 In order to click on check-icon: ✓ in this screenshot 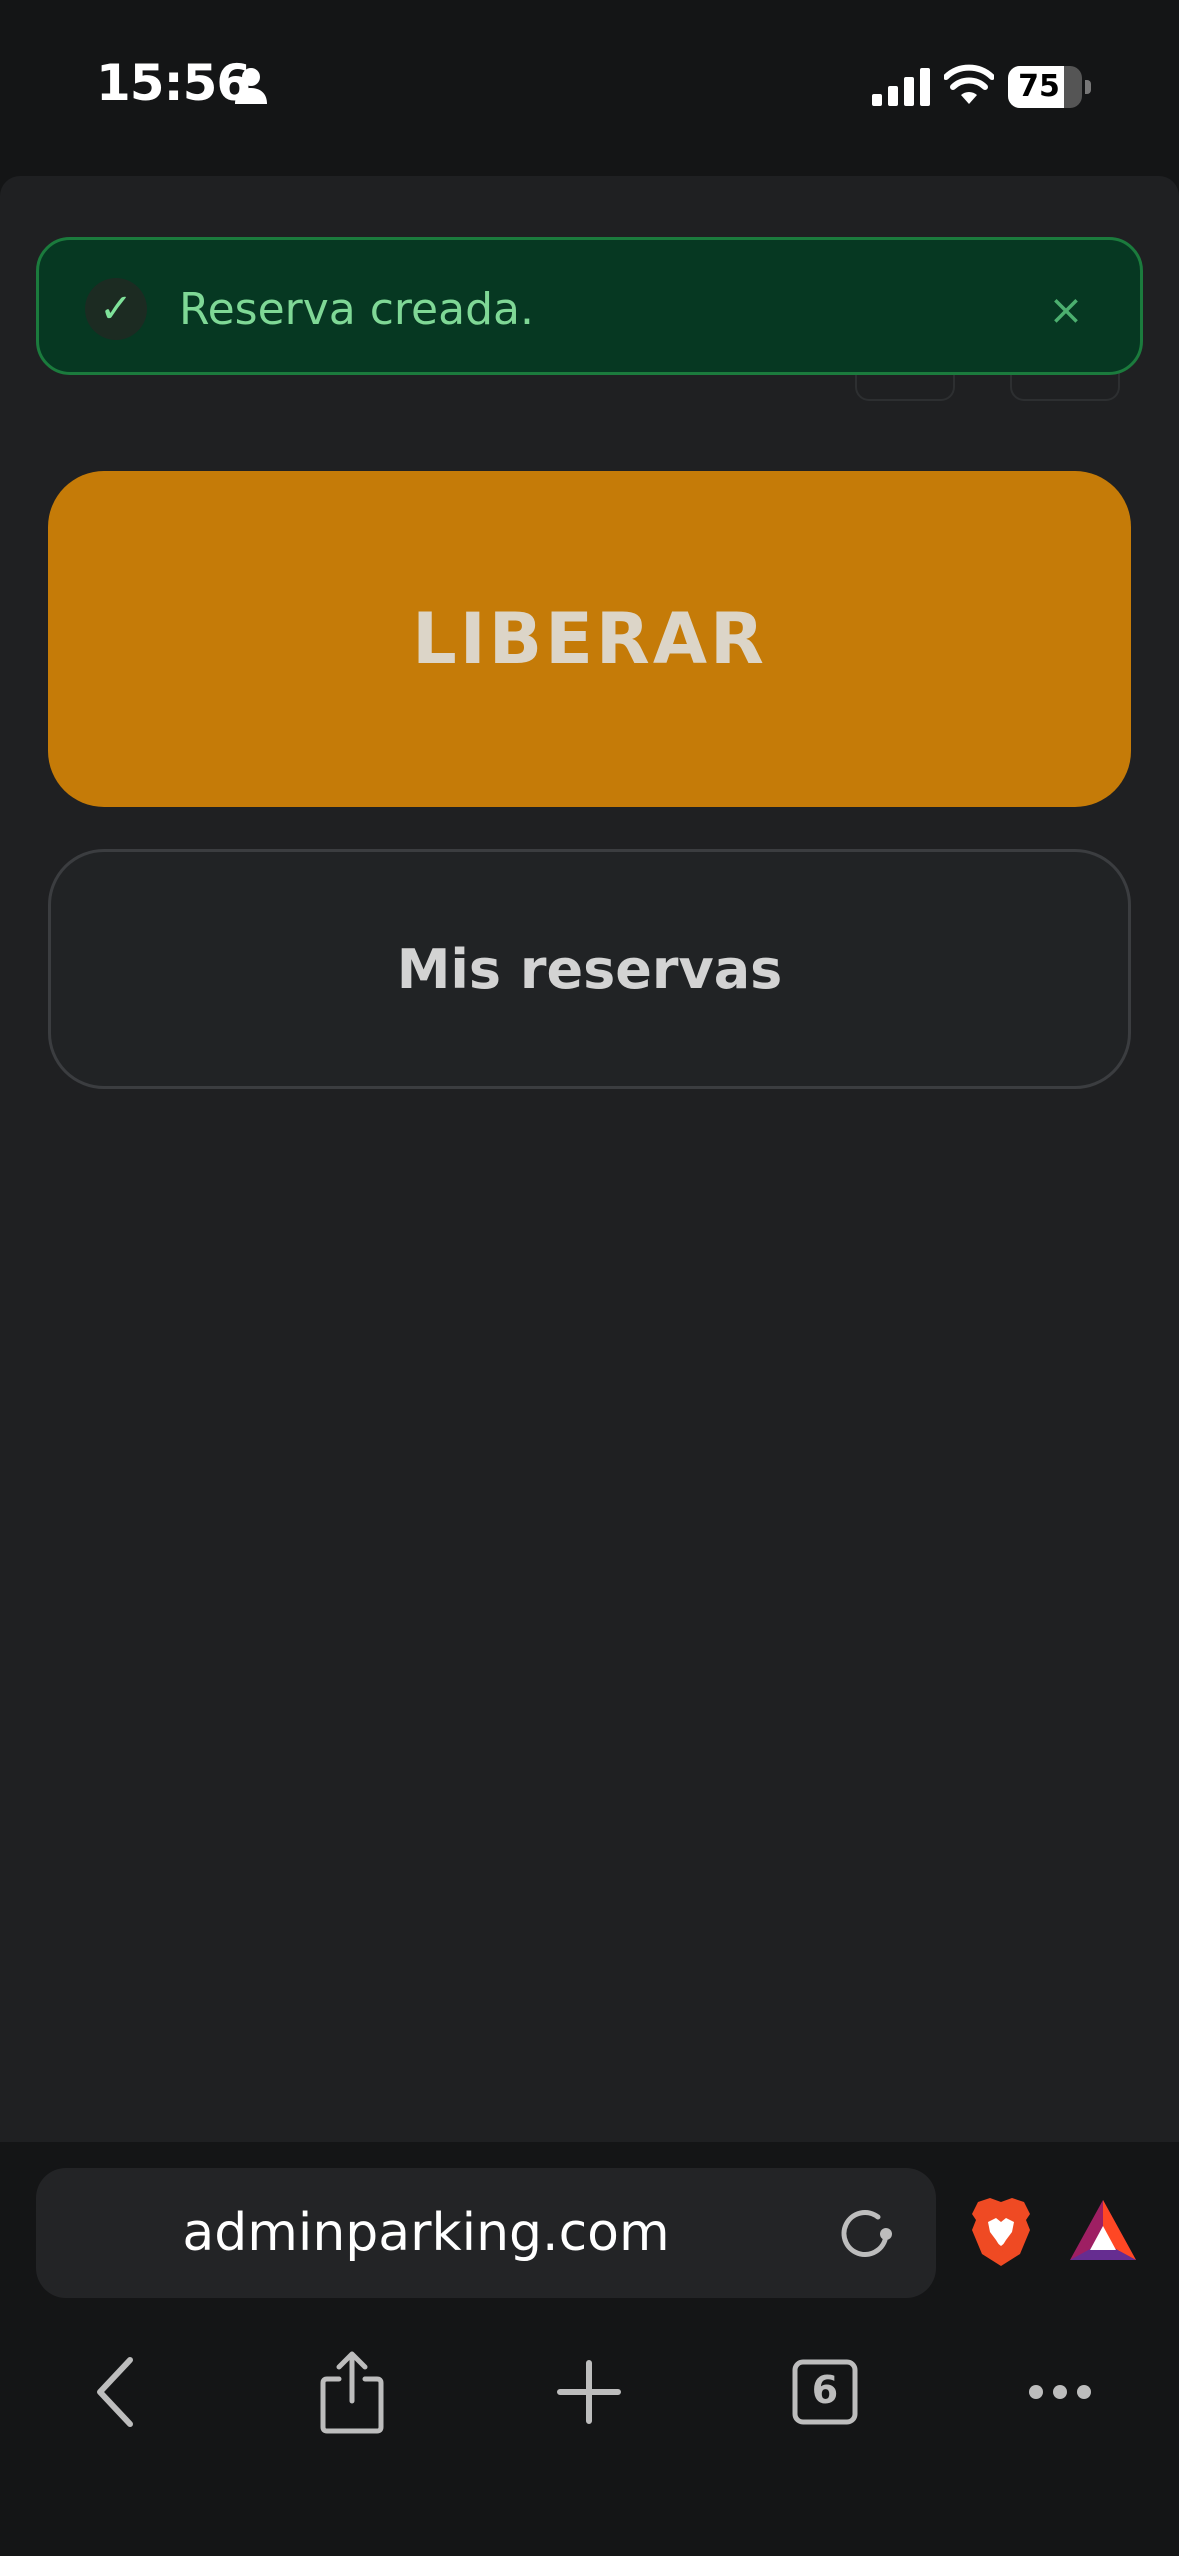, I will do `click(116, 309)`.